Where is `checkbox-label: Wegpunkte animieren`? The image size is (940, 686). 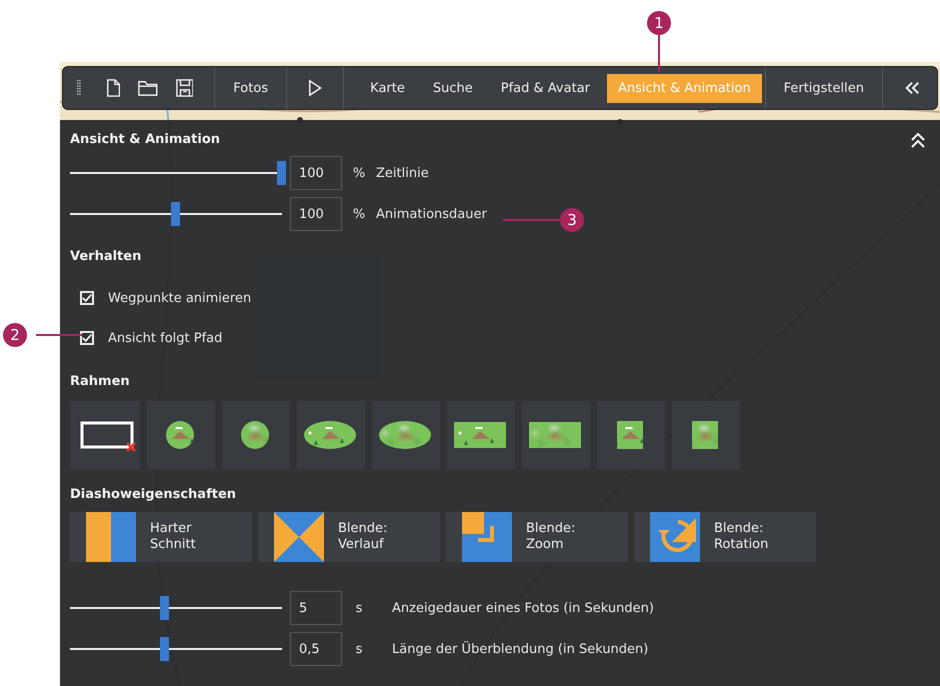 checkbox-label: Wegpunkte animieren is located at coordinates (180, 298).